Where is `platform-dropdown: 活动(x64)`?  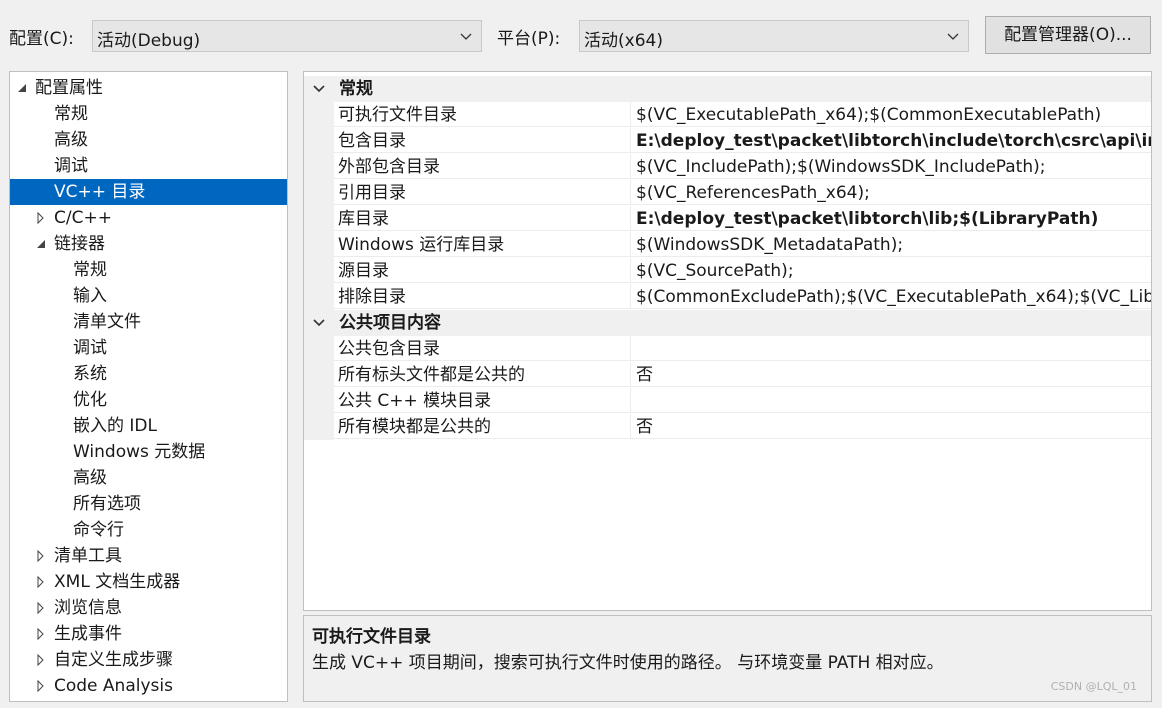
platform-dropdown: 活动(x64) is located at coordinates (774, 36).